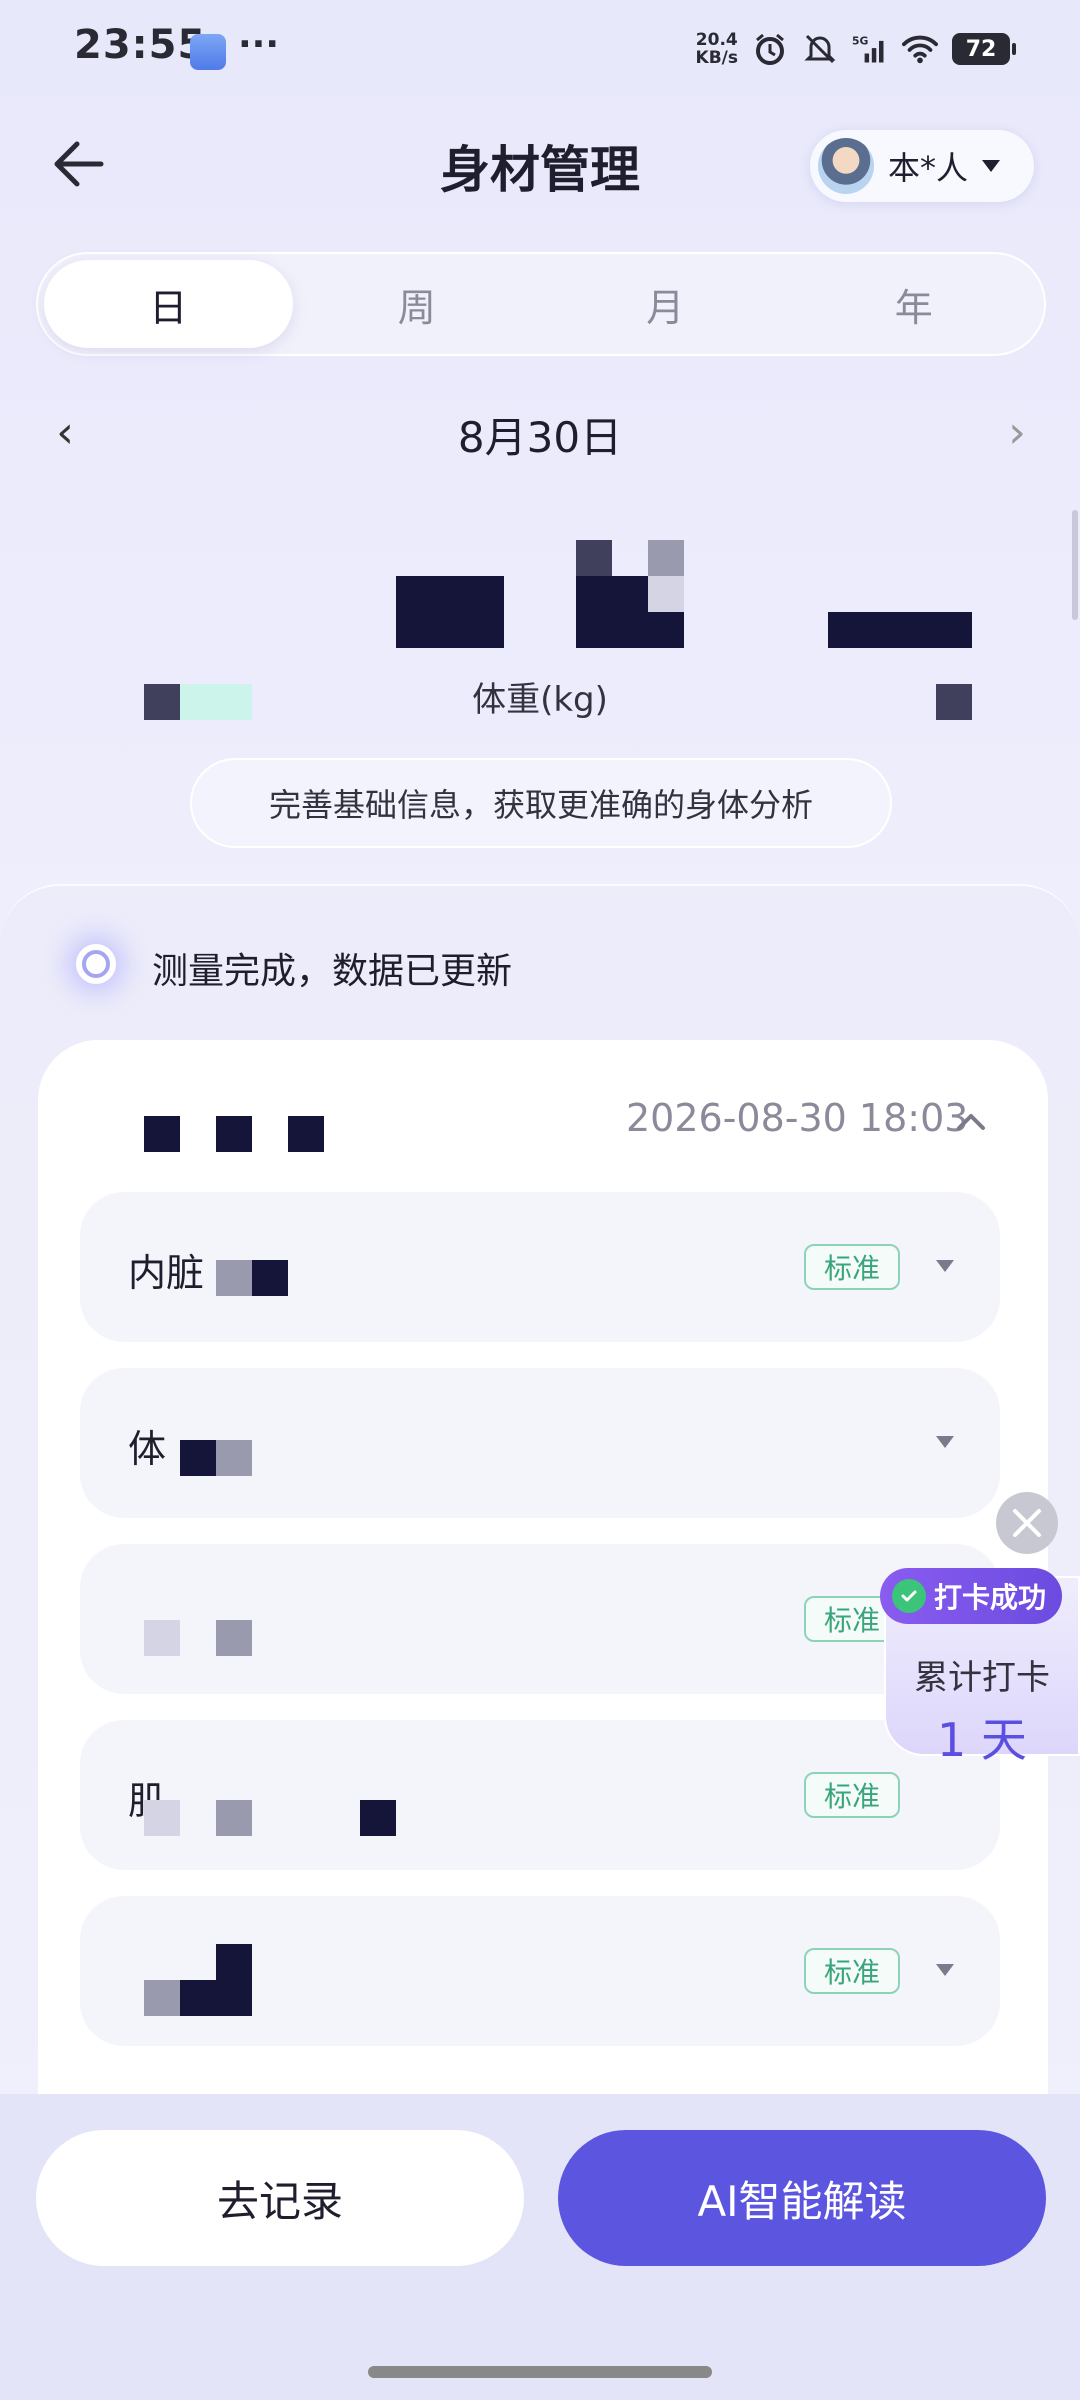 This screenshot has height=2400, width=1080. What do you see at coordinates (1027, 1523) in the screenshot?
I see `close-widget-button` at bounding box center [1027, 1523].